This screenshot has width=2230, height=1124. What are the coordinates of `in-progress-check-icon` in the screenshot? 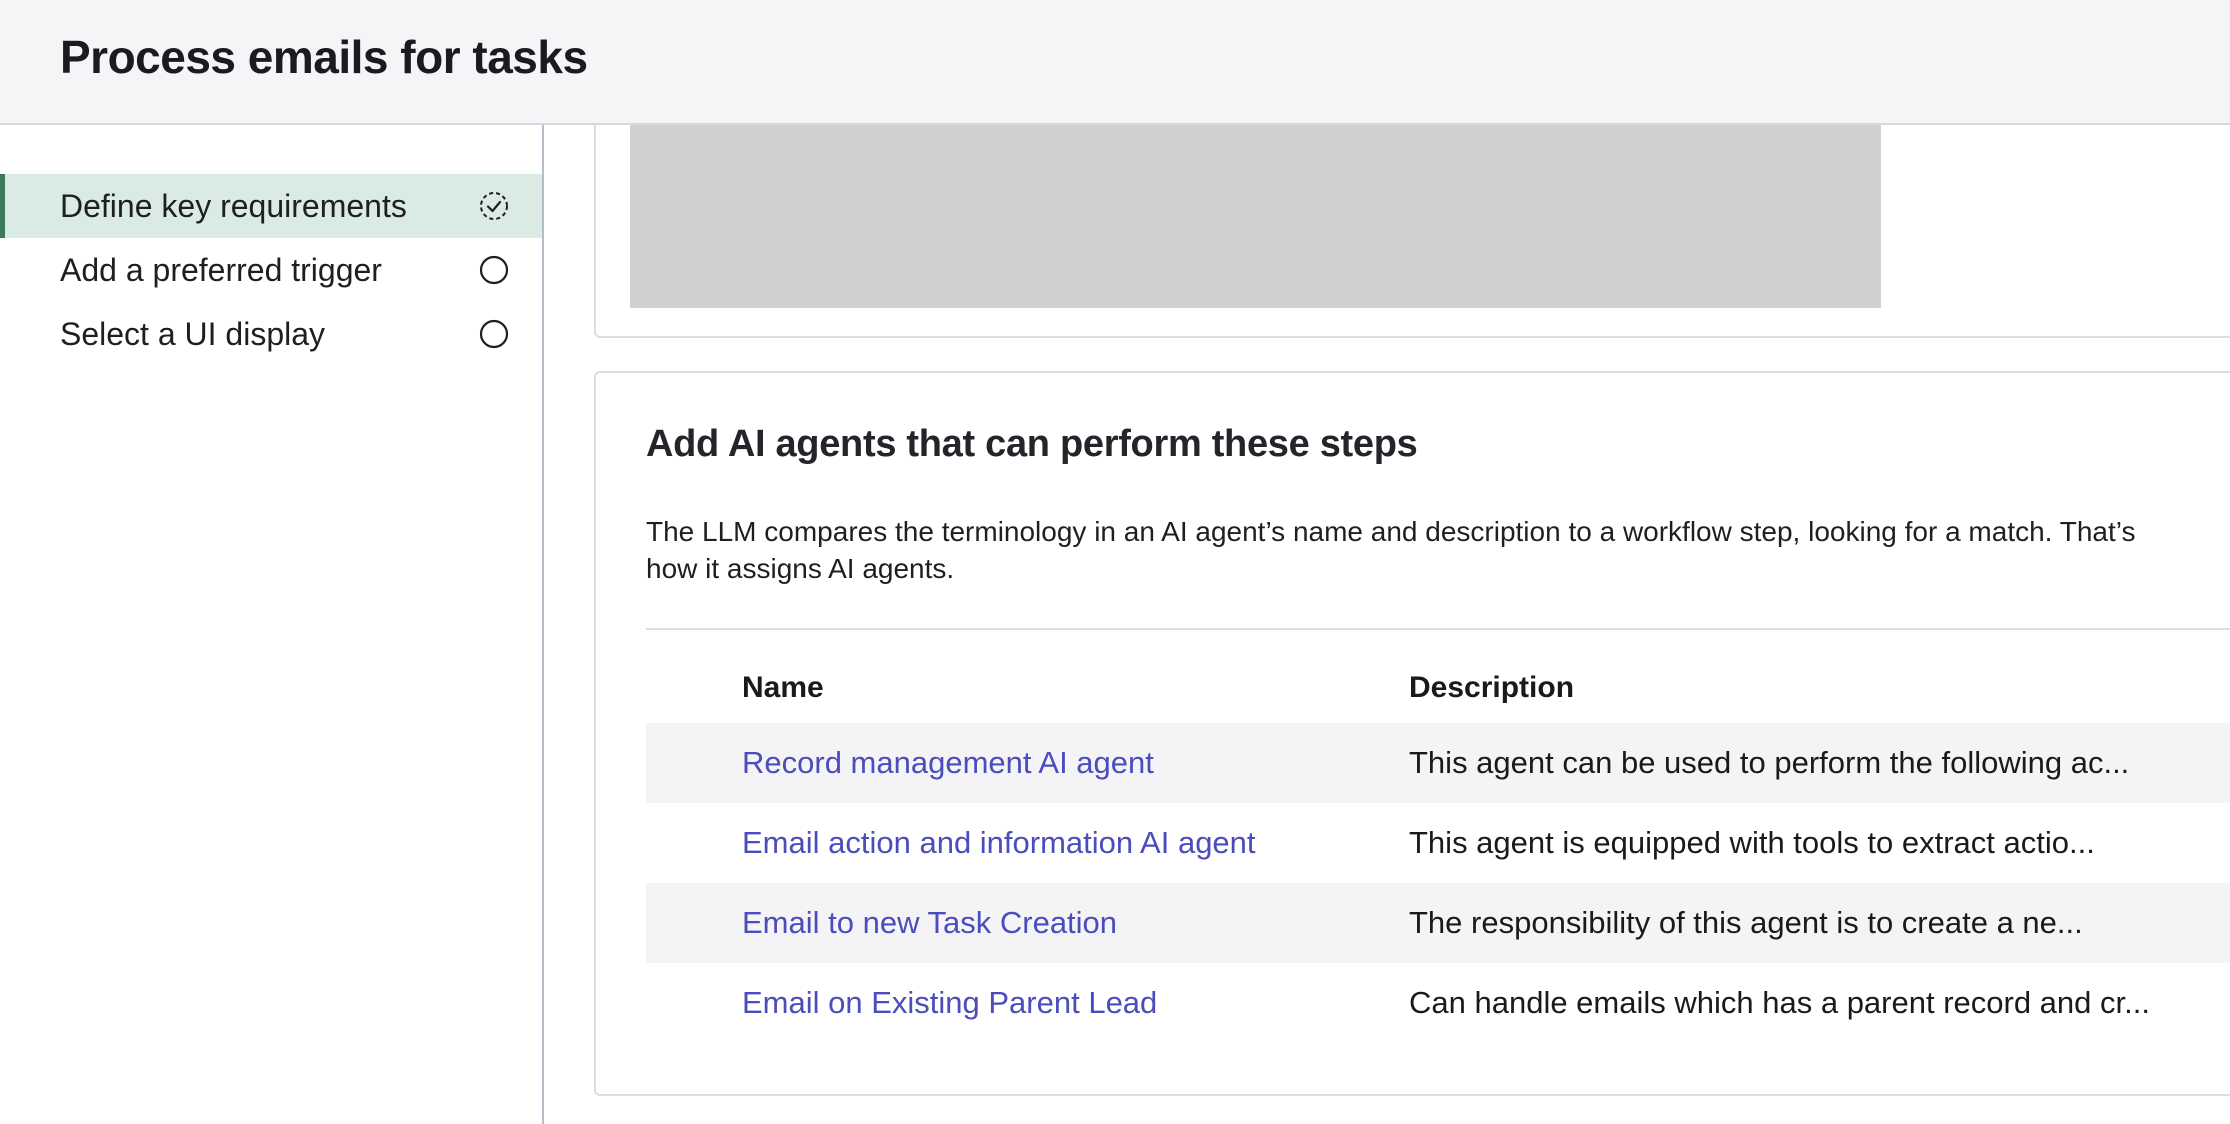 It's located at (494, 206).